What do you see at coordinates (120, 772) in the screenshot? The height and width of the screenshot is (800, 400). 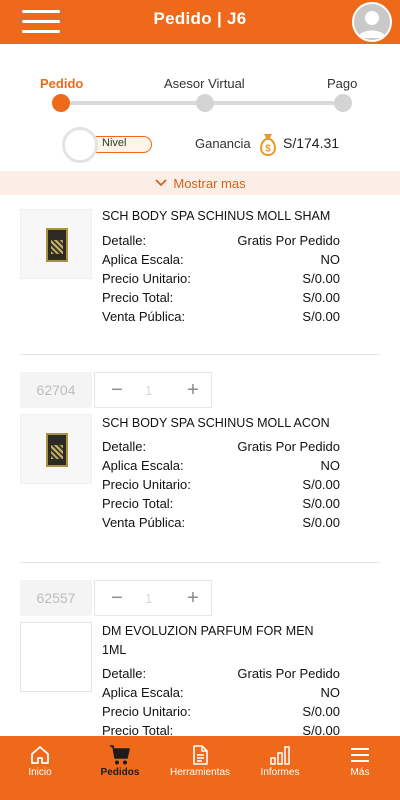 I see `nav-label: Pedidos` at bounding box center [120, 772].